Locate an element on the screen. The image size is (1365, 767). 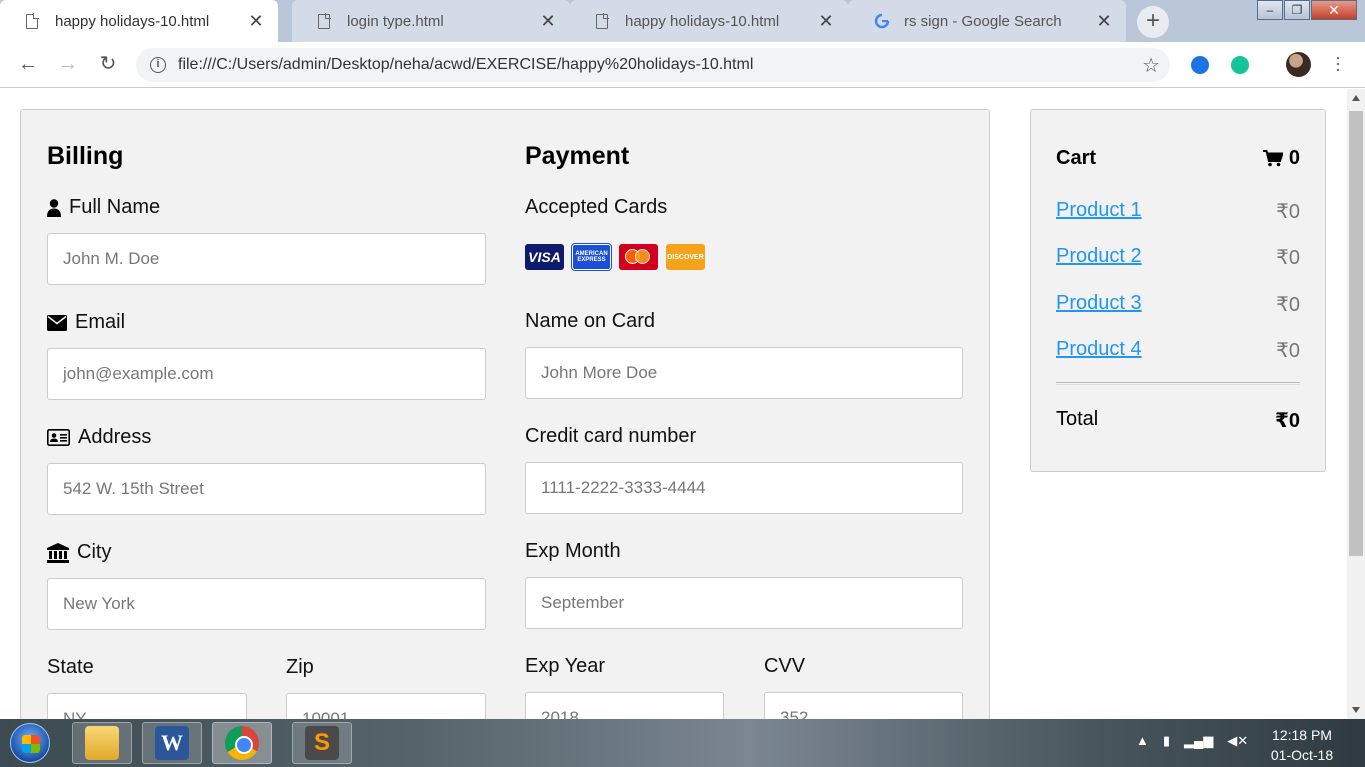
zip-label: Zip is located at coordinates (300, 667).